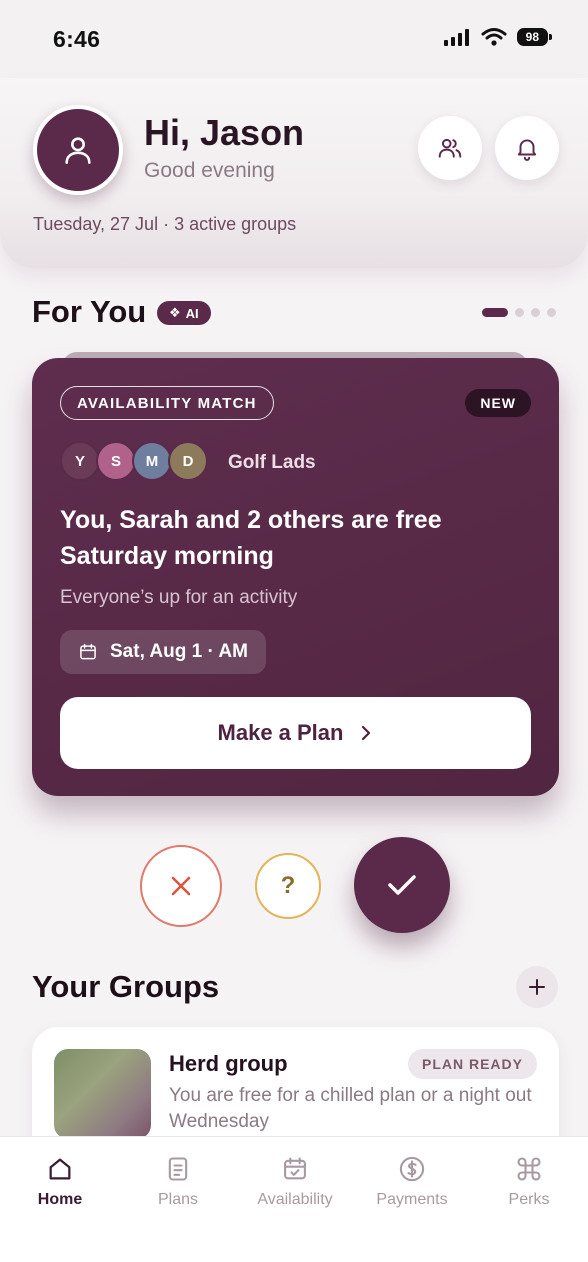 This screenshot has height=1262, width=588. I want to click on nav-payments: Payments, so click(412, 1182).